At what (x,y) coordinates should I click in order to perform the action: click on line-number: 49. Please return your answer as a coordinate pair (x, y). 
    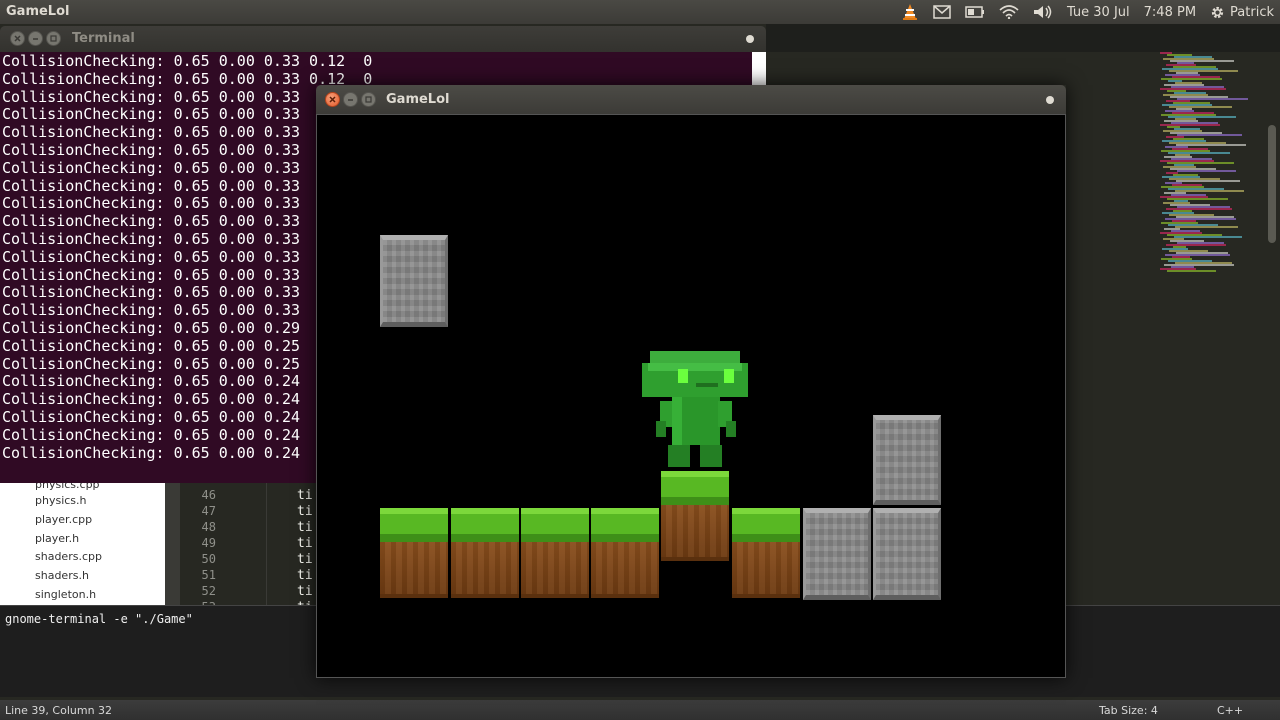
    Looking at the image, I should click on (208, 543).